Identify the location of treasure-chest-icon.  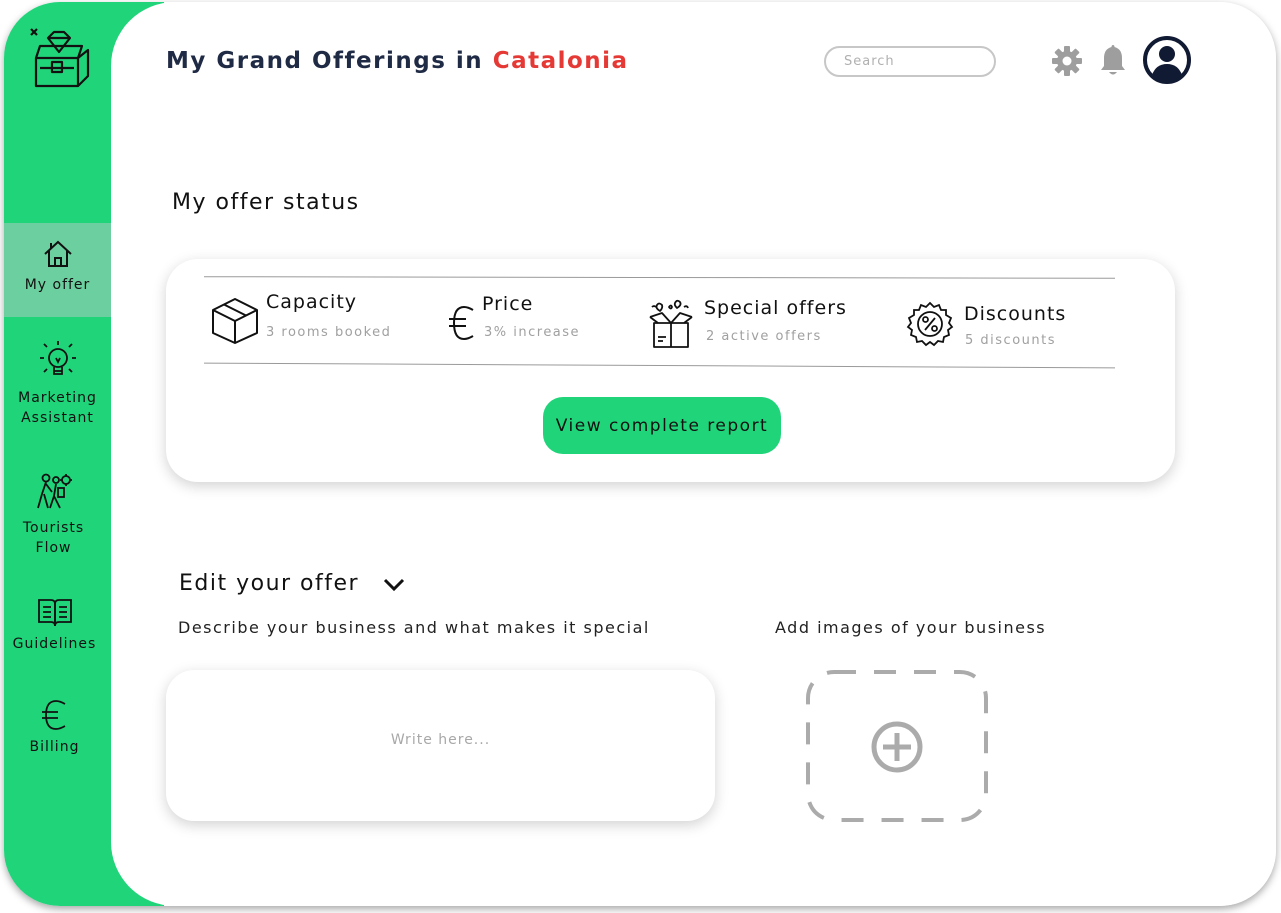
(60, 58).